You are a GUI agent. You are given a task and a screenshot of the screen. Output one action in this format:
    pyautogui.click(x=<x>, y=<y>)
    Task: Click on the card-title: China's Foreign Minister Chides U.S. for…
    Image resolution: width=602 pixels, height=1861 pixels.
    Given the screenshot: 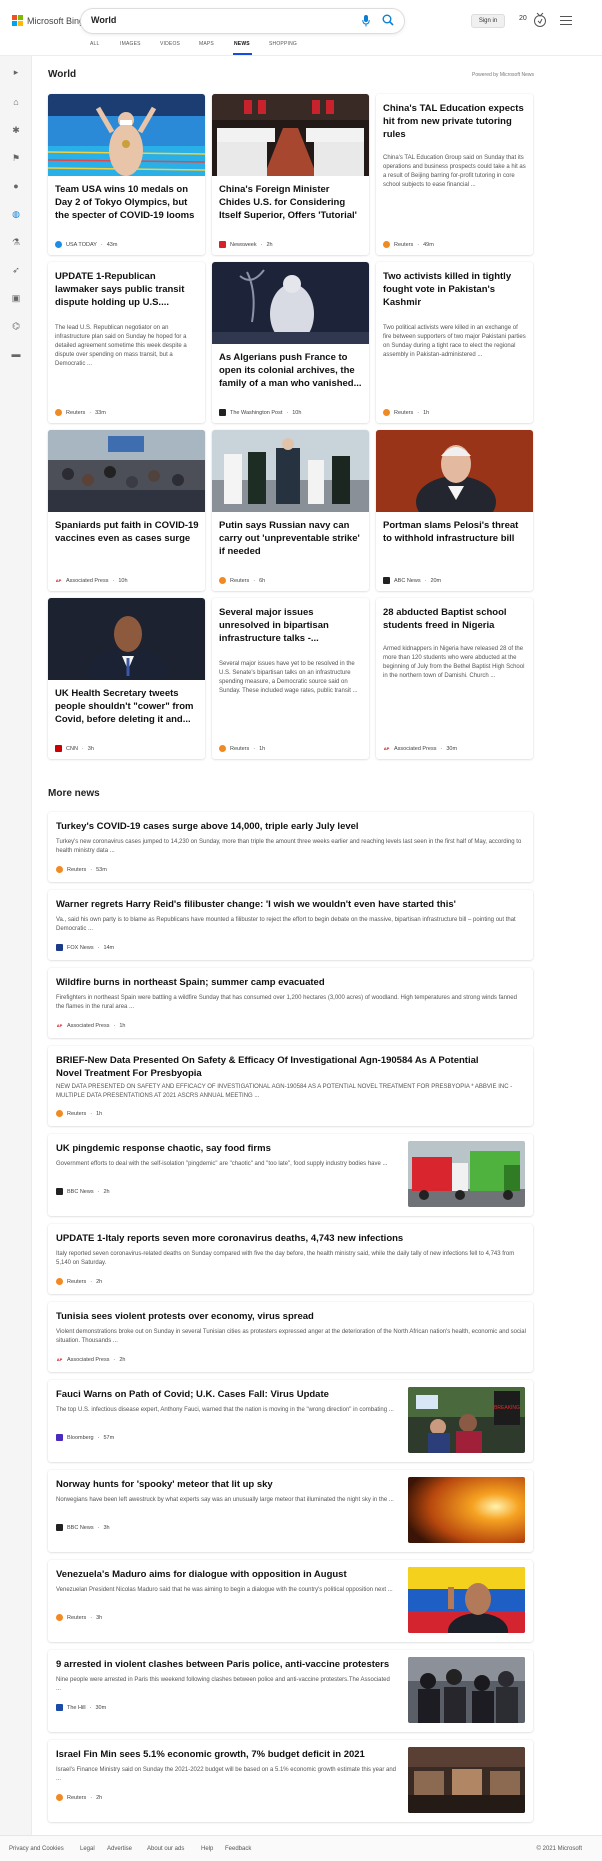 What is the action you would take?
    pyautogui.click(x=291, y=202)
    